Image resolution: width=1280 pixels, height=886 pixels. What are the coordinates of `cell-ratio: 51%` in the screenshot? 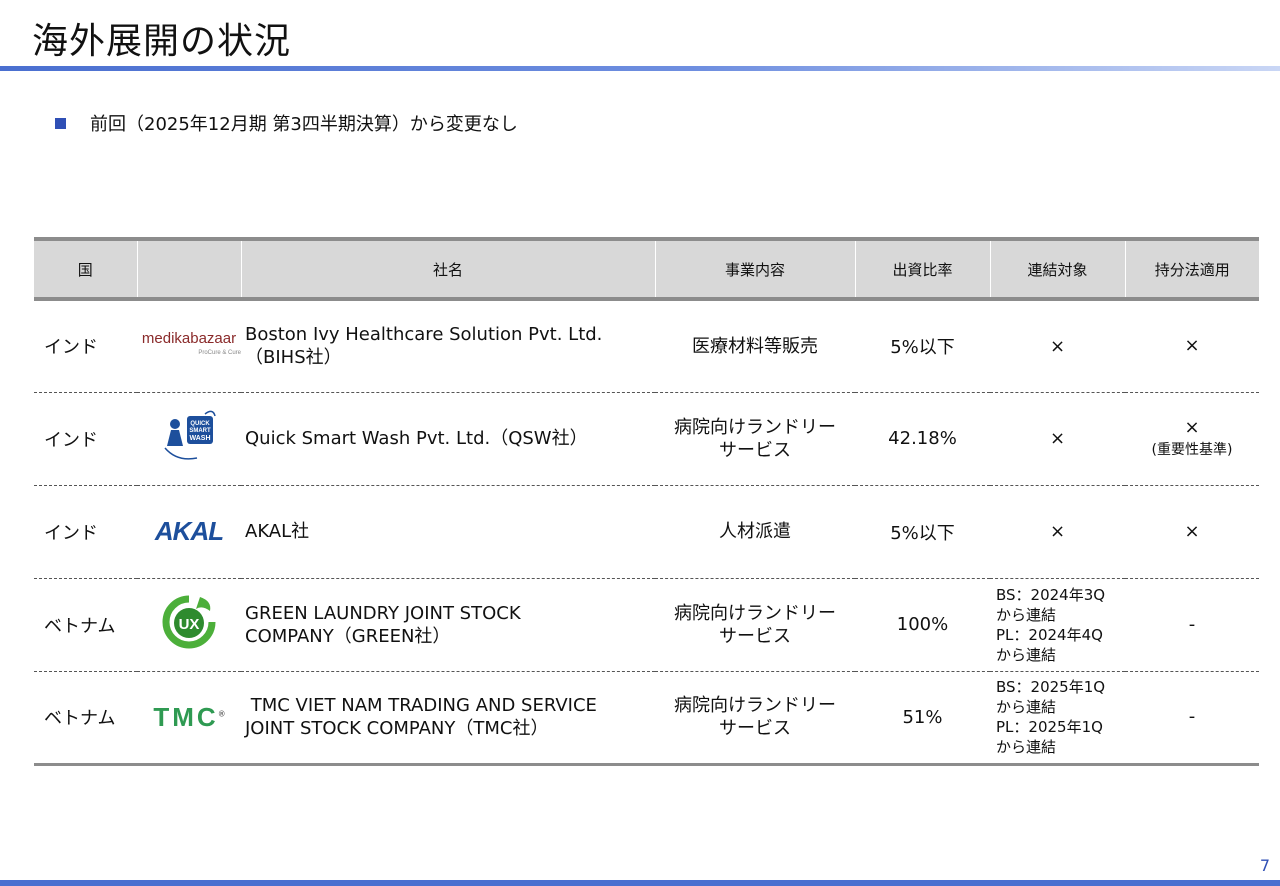 It's located at (922, 718).